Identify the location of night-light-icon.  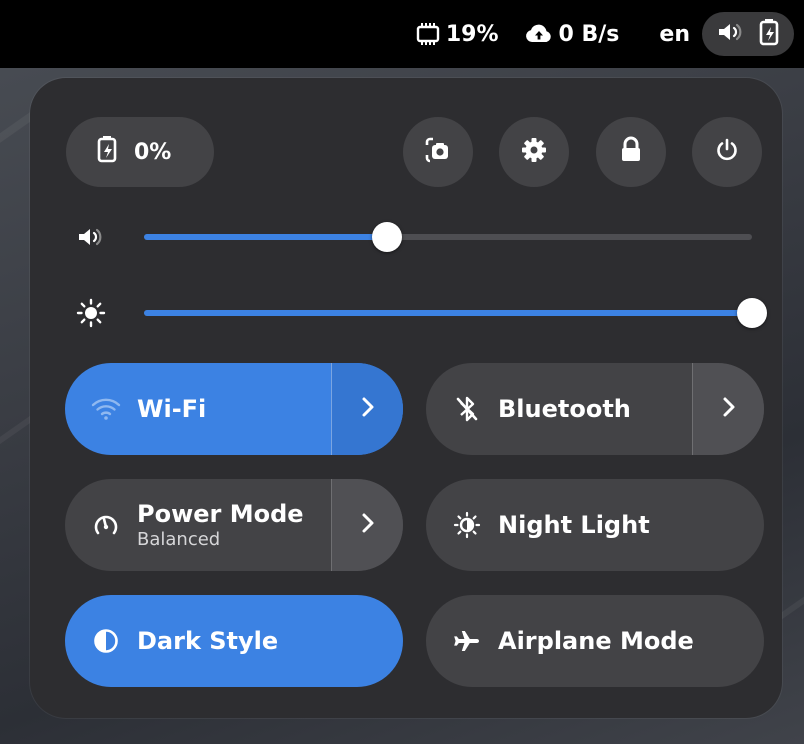
(467, 525).